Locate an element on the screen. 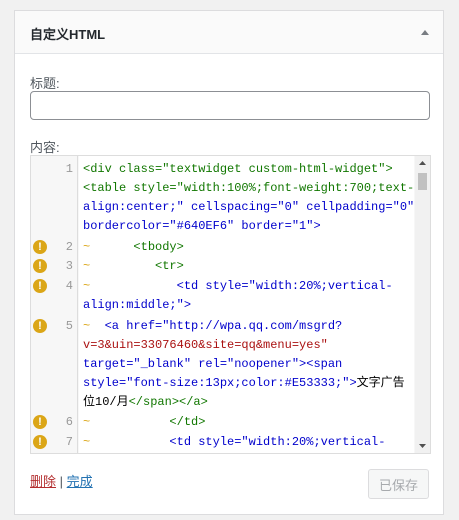  delete-link: 删除 is located at coordinates (43, 481).